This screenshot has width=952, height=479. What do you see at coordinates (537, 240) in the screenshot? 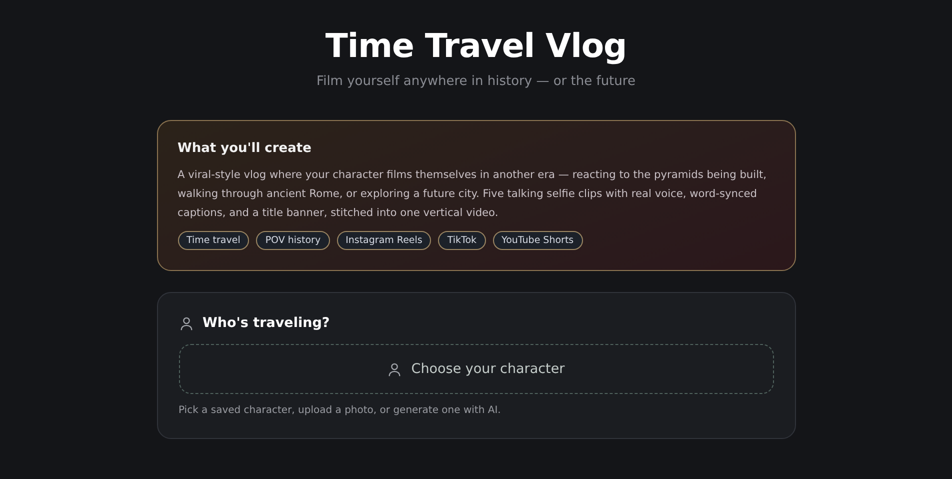
I see `tag-chip: YouTube Shorts` at bounding box center [537, 240].